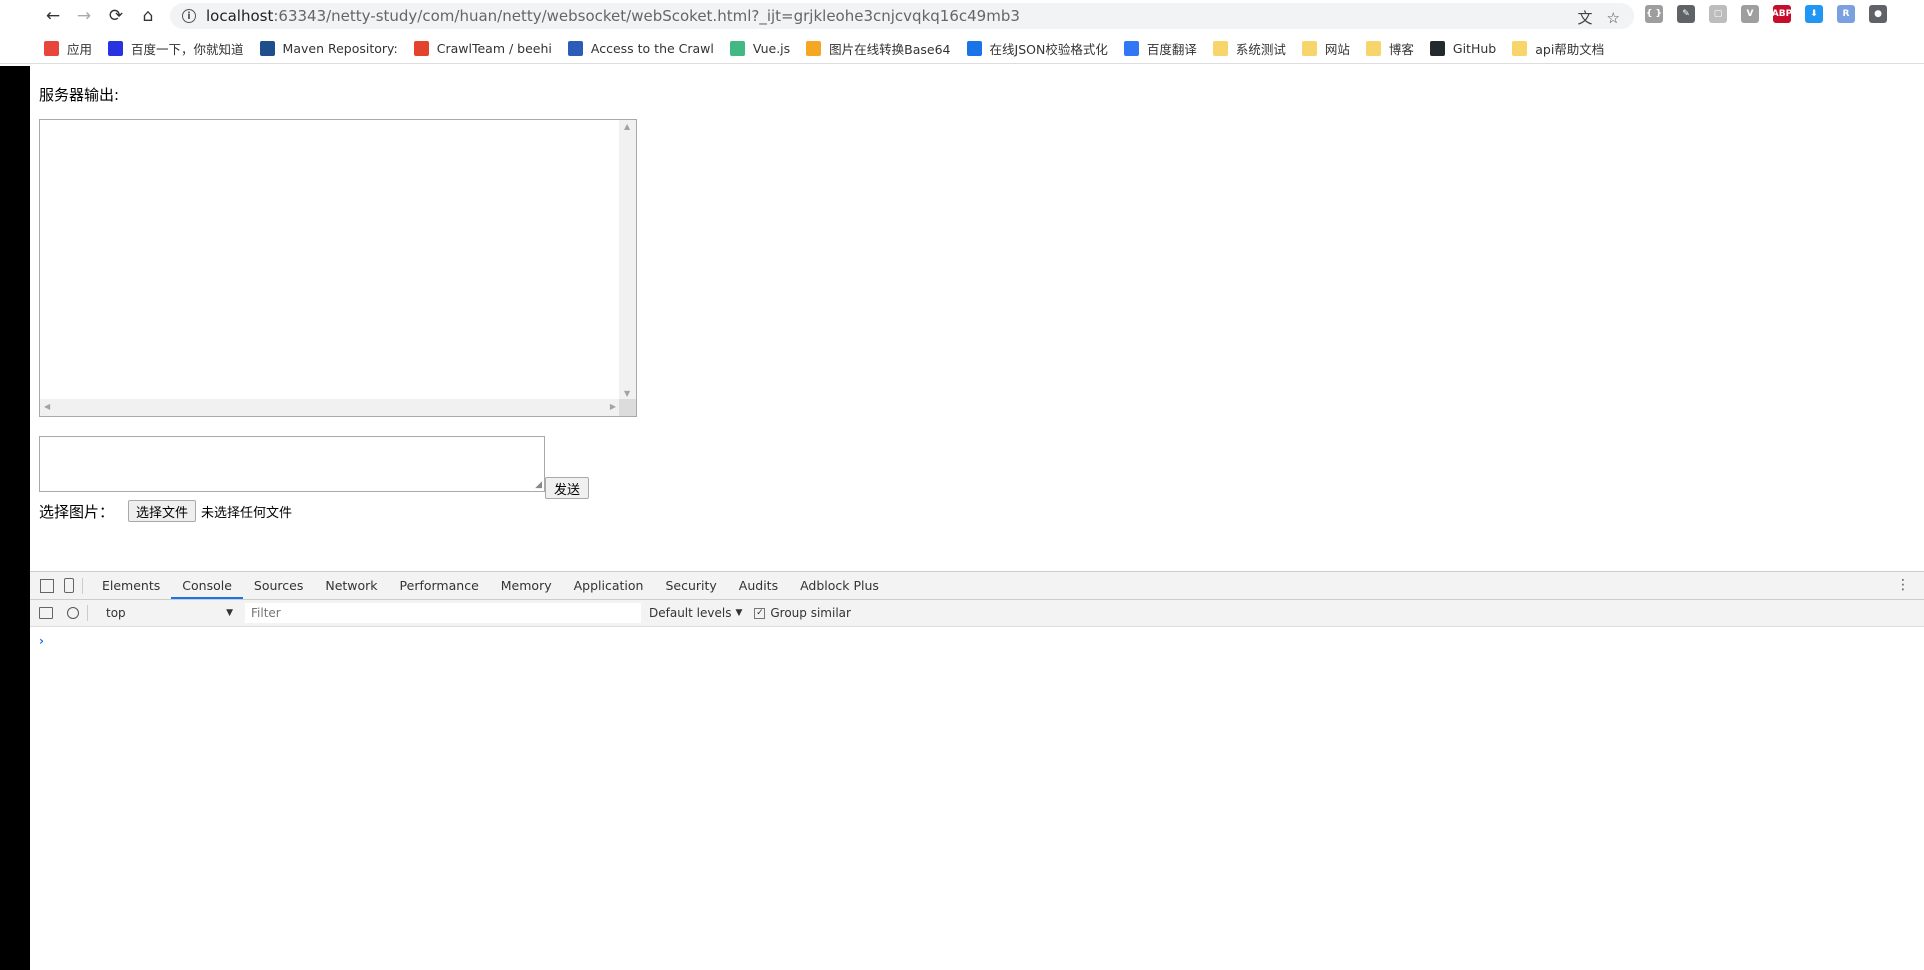  Describe the element at coordinates (247, 513) in the screenshot. I see `file-status-text: 未选择任何文件` at that location.